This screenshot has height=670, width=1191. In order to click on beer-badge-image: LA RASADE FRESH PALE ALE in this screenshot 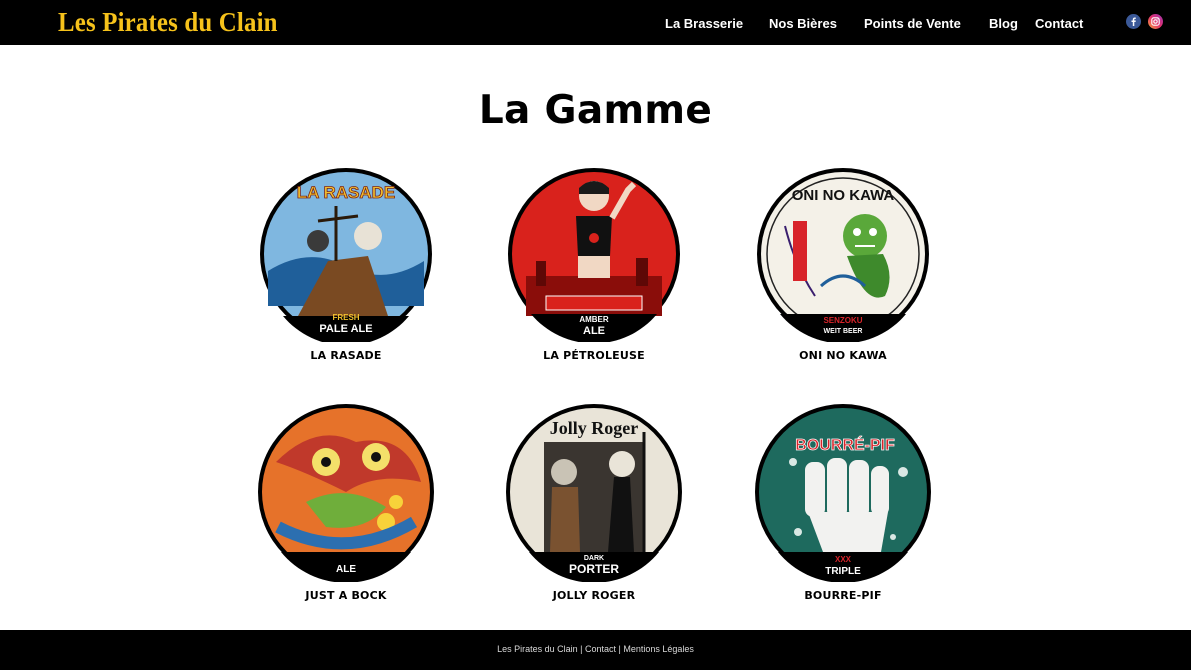, I will do `click(346, 255)`.